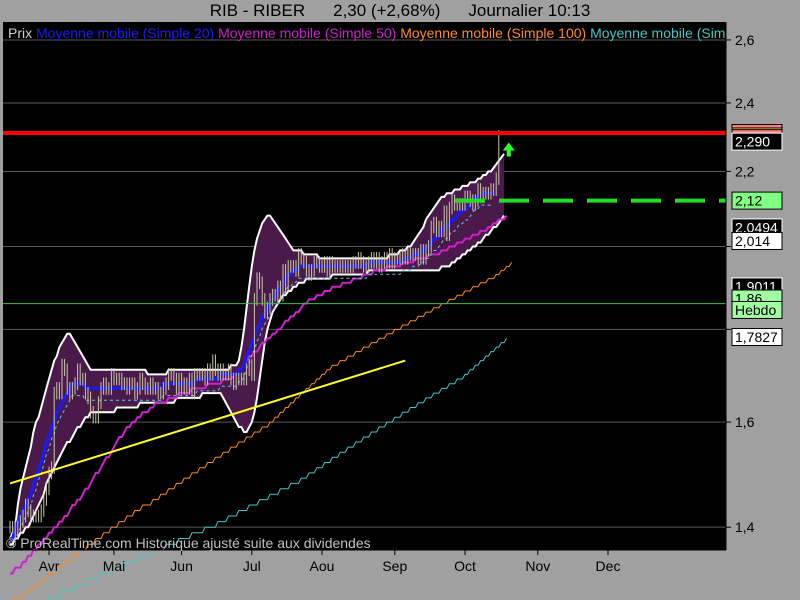 This screenshot has height=600, width=800. I want to click on y-tick-label-6: 2,6, so click(745, 40).